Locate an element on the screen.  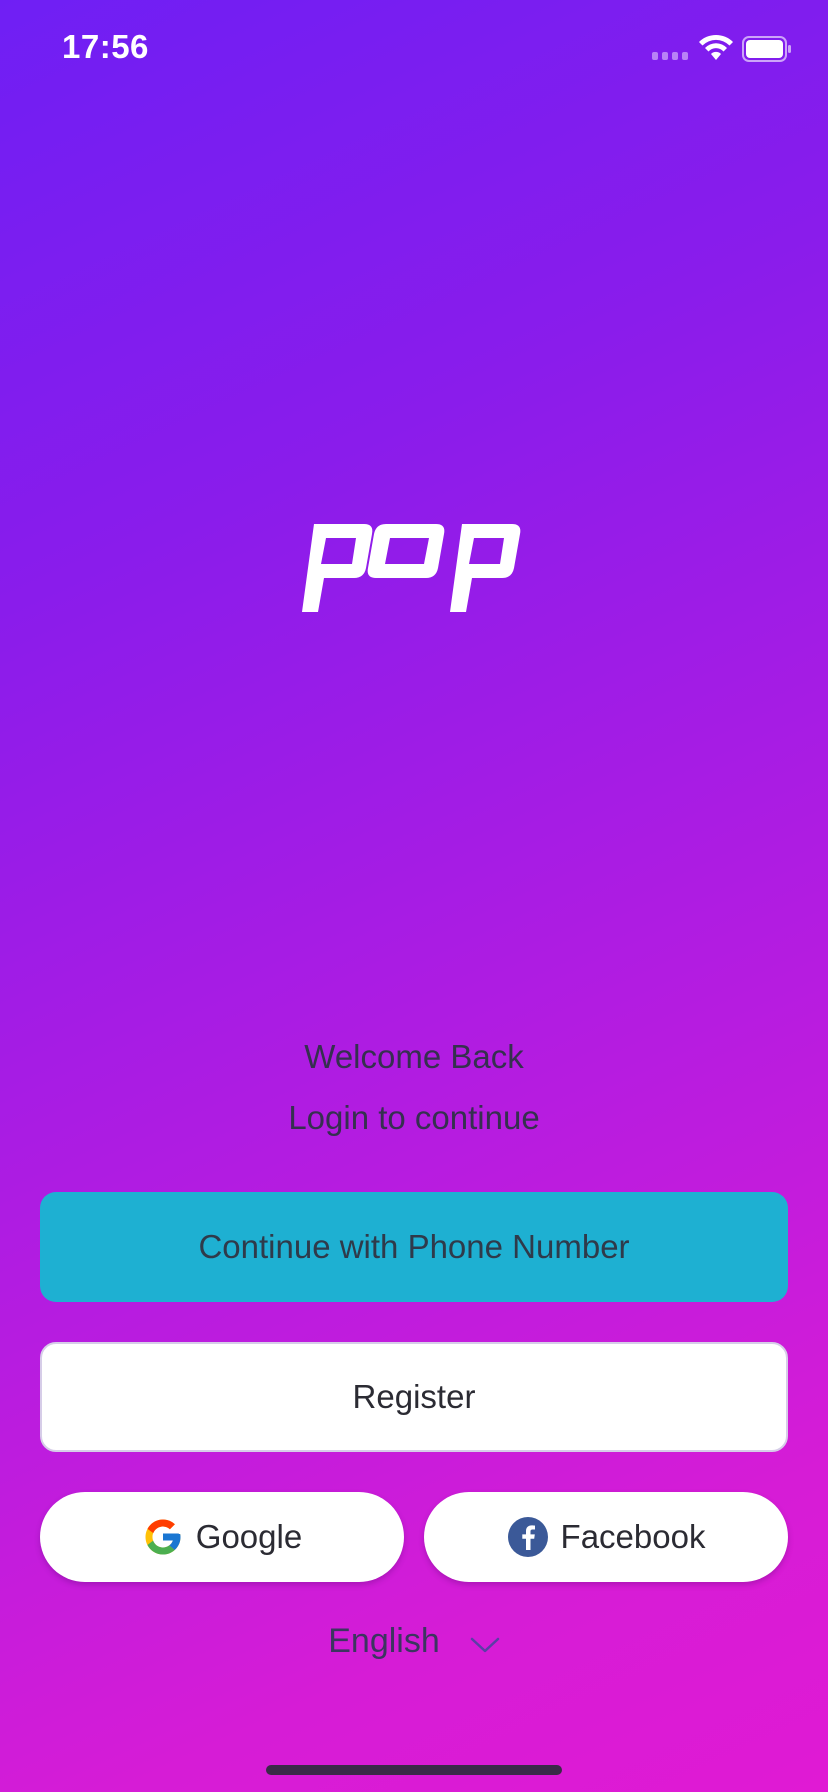
welcome-subtitle: Login to continue is located at coordinates (414, 1117).